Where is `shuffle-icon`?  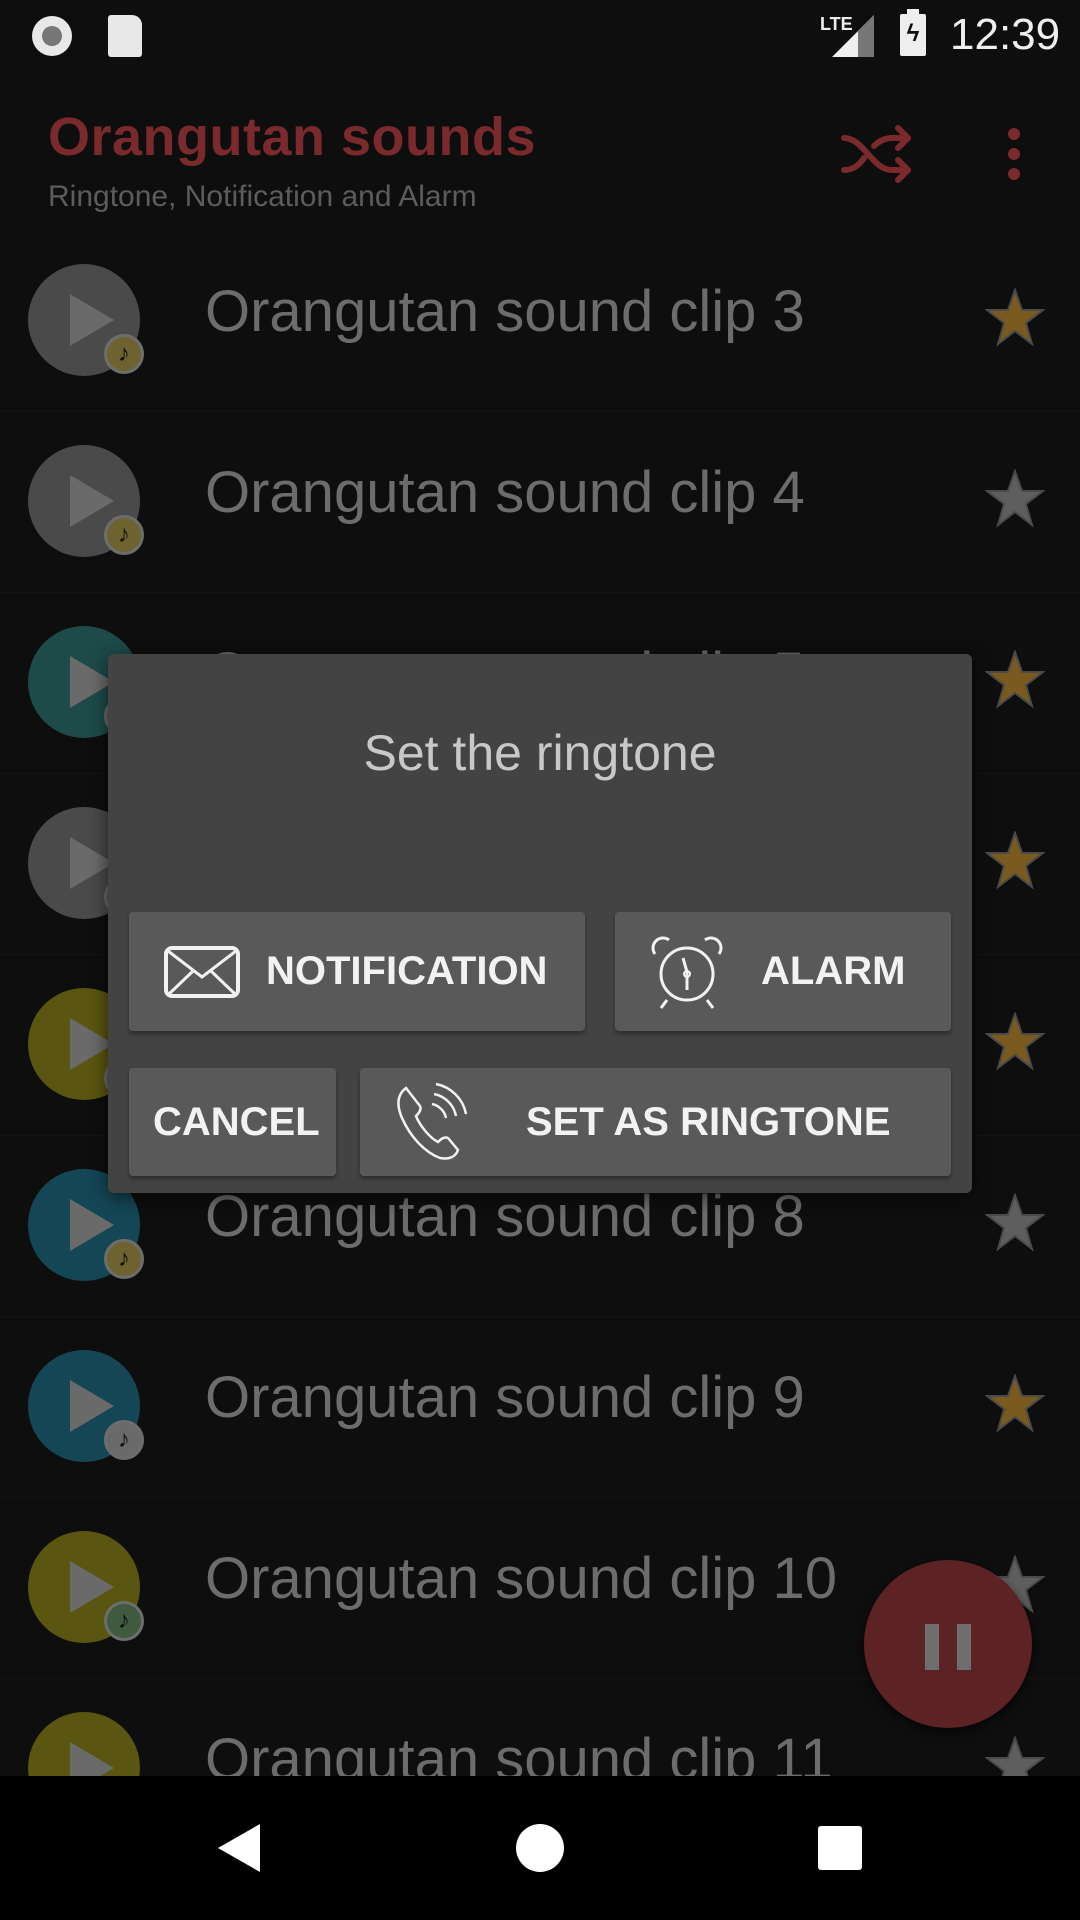 shuffle-icon is located at coordinates (876, 154).